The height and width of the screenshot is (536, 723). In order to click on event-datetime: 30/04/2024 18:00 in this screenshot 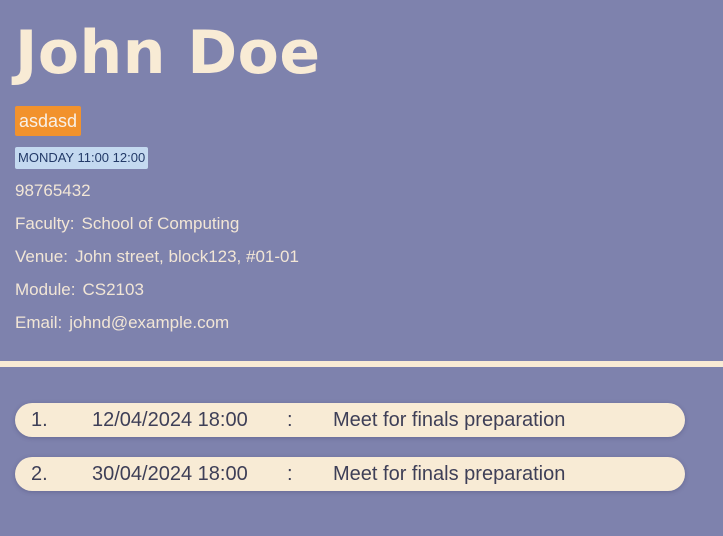, I will do `click(170, 474)`.